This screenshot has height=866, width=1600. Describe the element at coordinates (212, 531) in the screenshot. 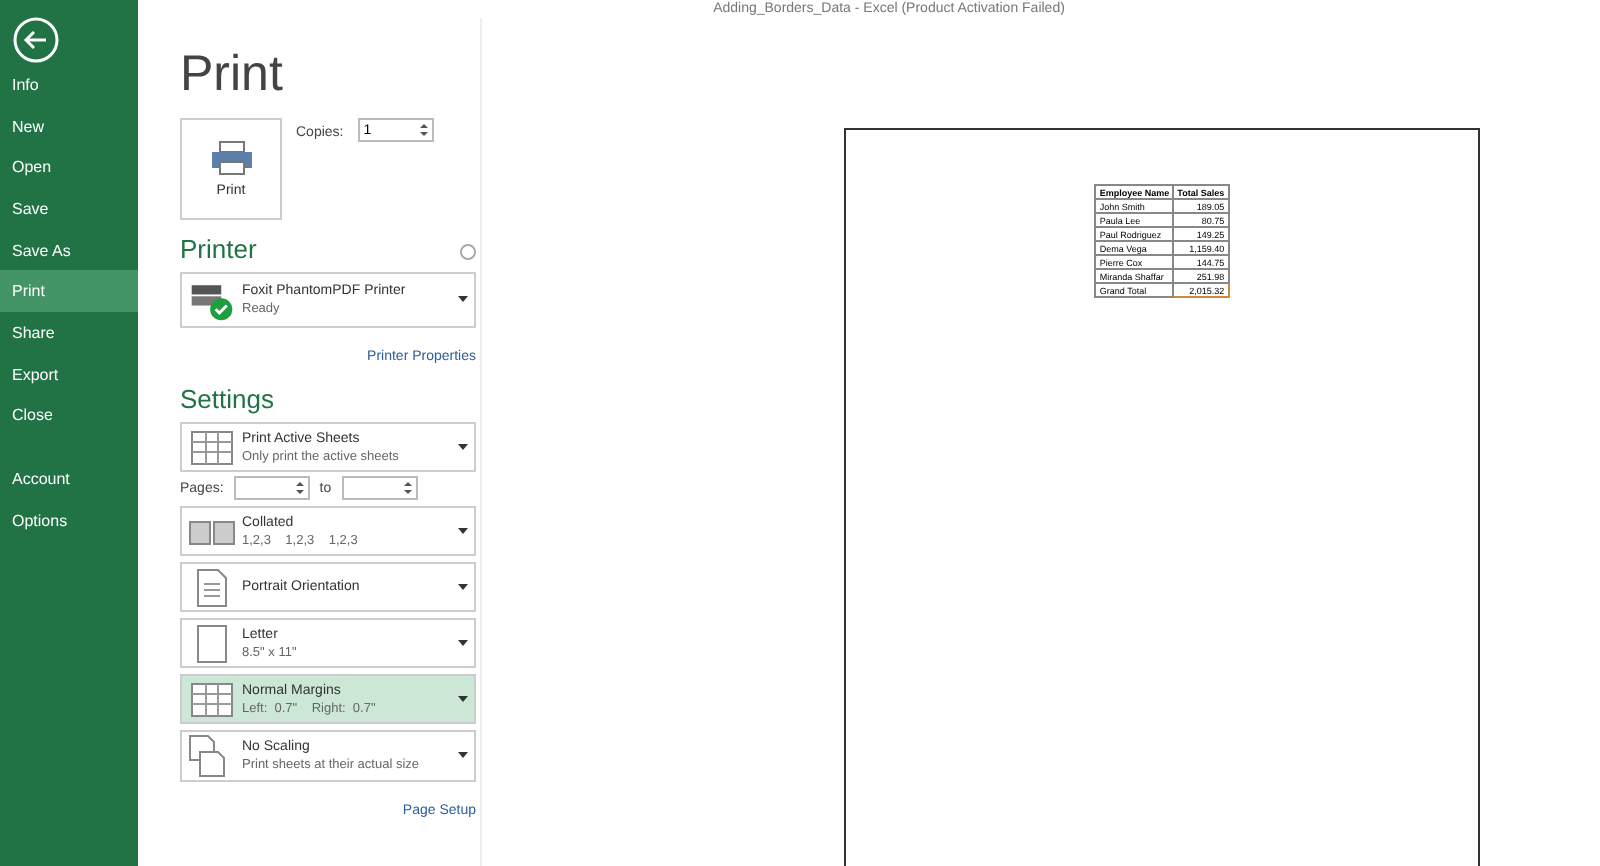

I see `collated-pages-icon` at that location.